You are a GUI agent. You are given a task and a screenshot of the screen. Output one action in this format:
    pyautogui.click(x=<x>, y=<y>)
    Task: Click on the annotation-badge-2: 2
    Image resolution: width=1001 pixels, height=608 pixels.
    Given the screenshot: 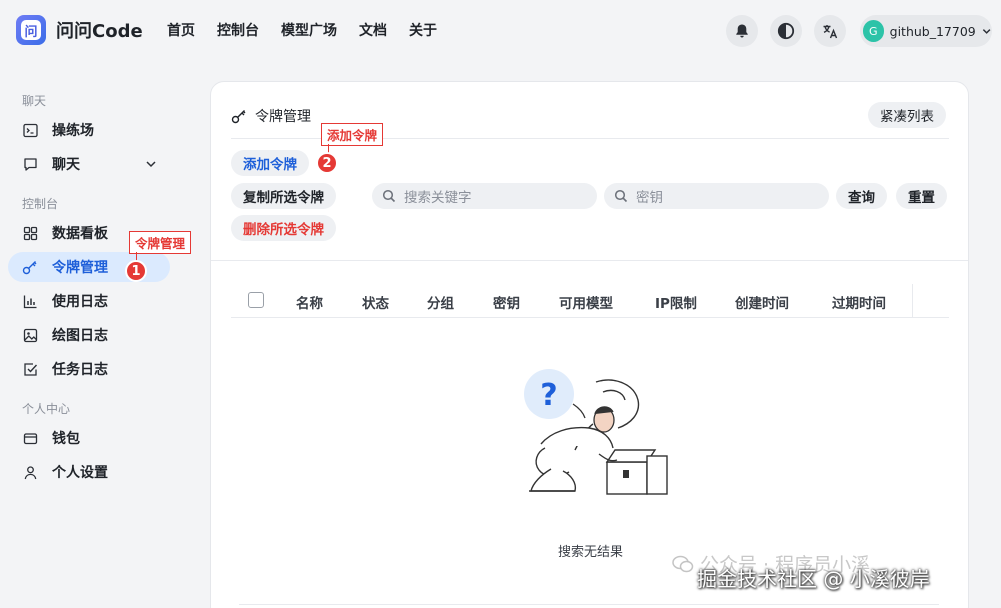 What is the action you would take?
    pyautogui.click(x=327, y=163)
    